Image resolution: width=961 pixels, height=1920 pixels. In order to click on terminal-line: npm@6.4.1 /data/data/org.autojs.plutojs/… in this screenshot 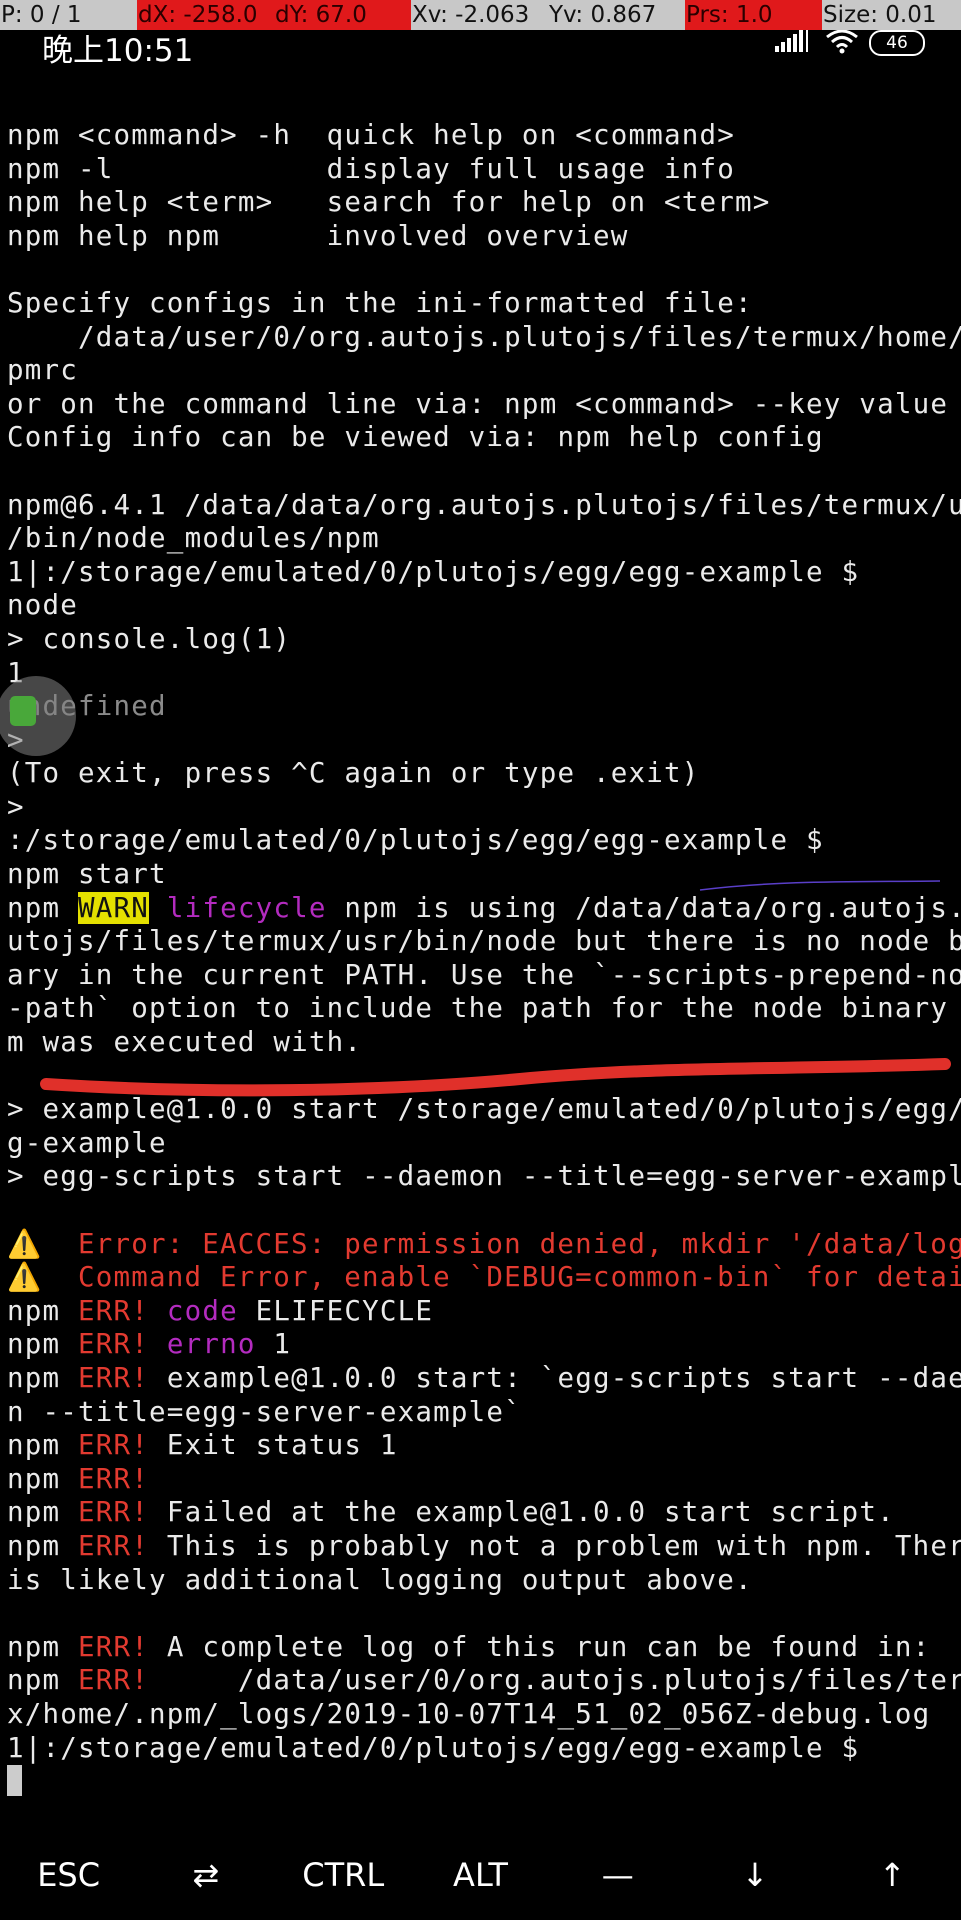, I will do `click(484, 506)`.